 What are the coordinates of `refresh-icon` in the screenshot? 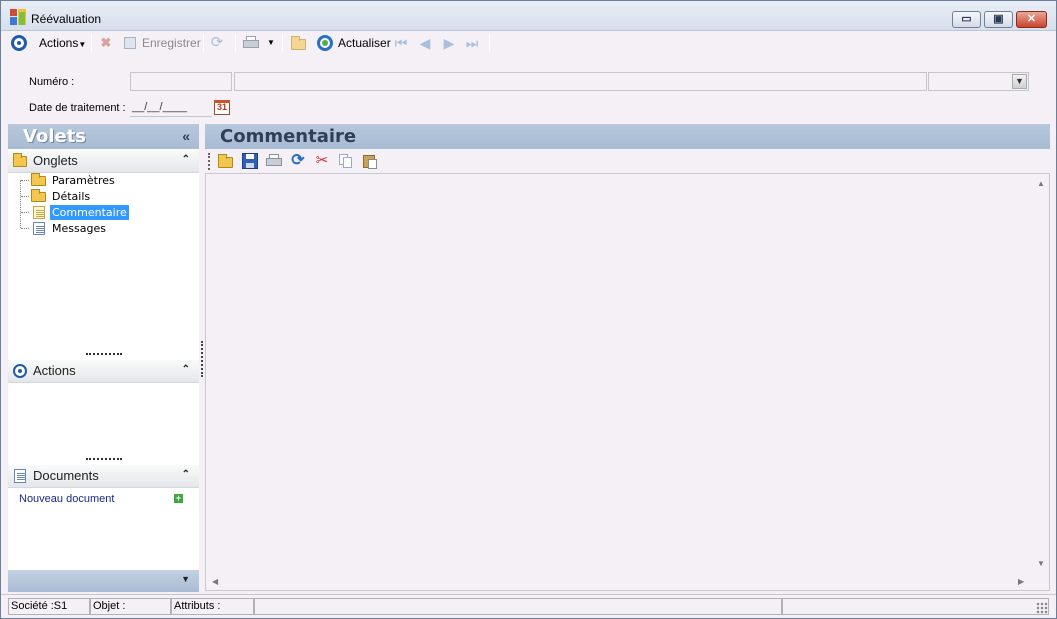 It's located at (325, 43).